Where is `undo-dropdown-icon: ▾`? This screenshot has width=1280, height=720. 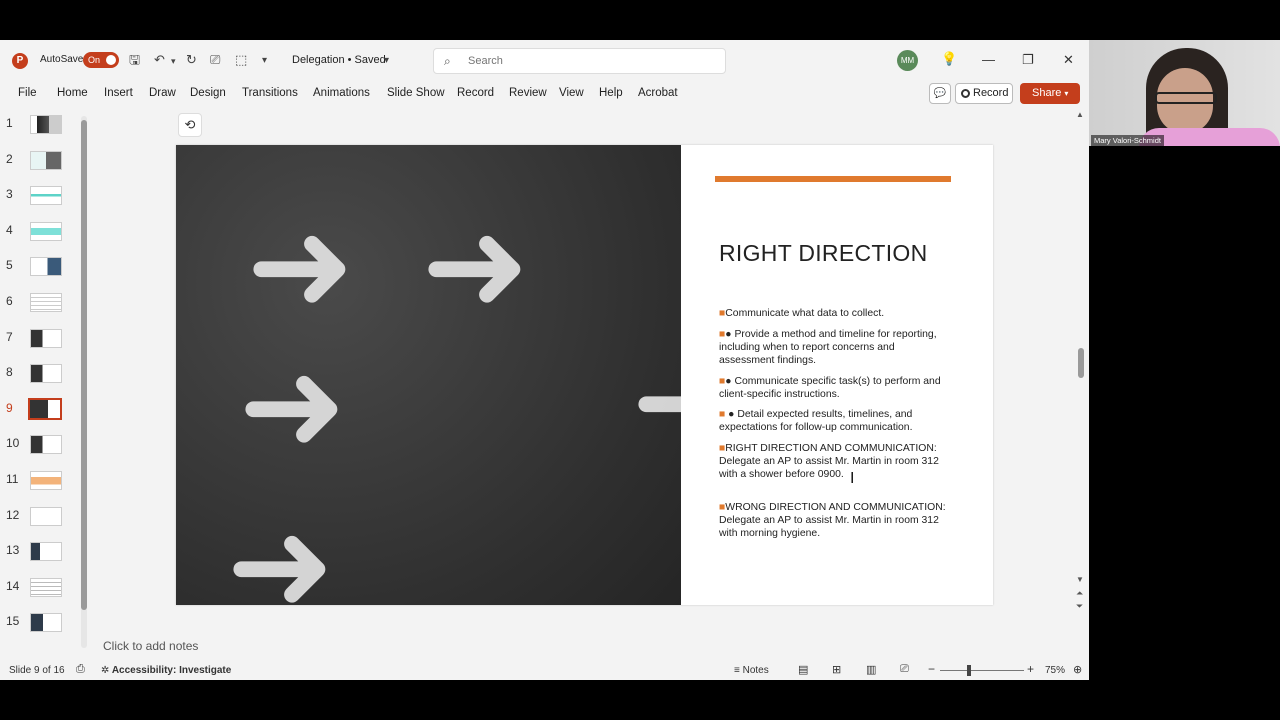
undo-dropdown-icon: ▾ is located at coordinates (173, 61).